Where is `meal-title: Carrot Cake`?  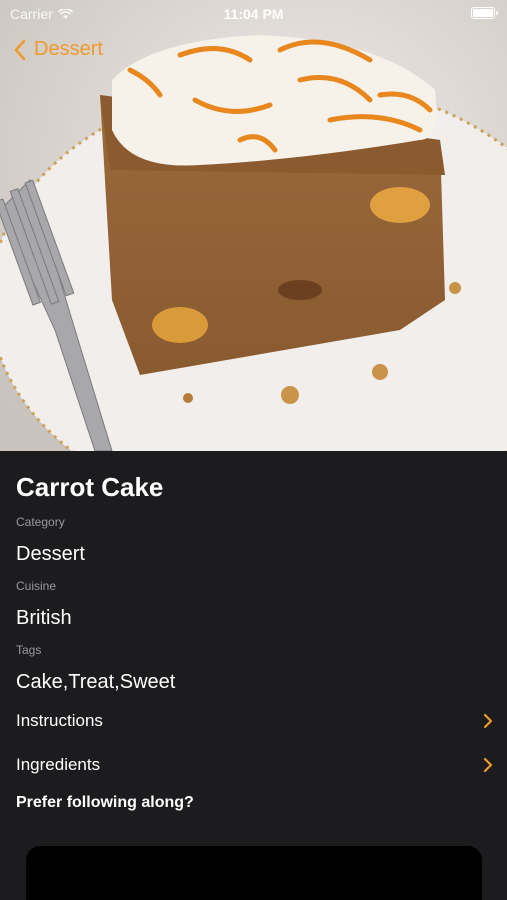
meal-title: Carrot Cake is located at coordinates (90, 487).